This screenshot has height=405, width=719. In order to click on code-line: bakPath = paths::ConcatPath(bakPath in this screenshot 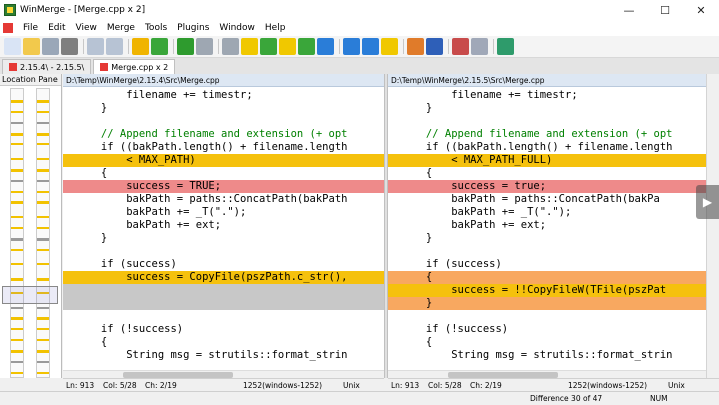, I will do `click(223, 199)`.